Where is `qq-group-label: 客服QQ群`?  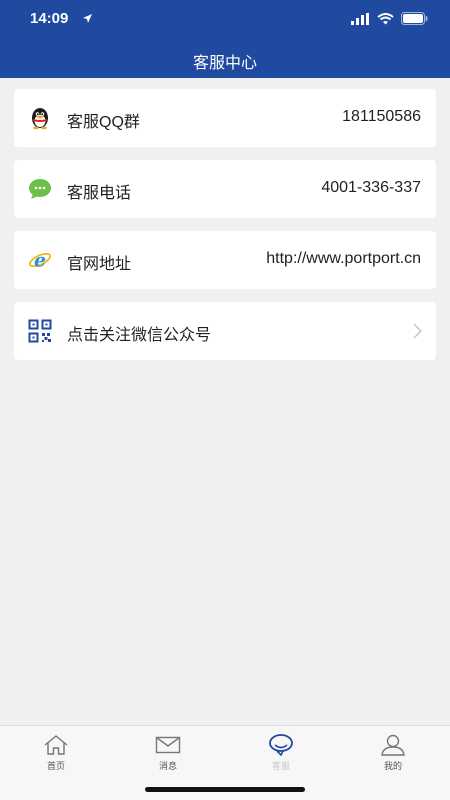 qq-group-label: 客服QQ群 is located at coordinates (103, 122).